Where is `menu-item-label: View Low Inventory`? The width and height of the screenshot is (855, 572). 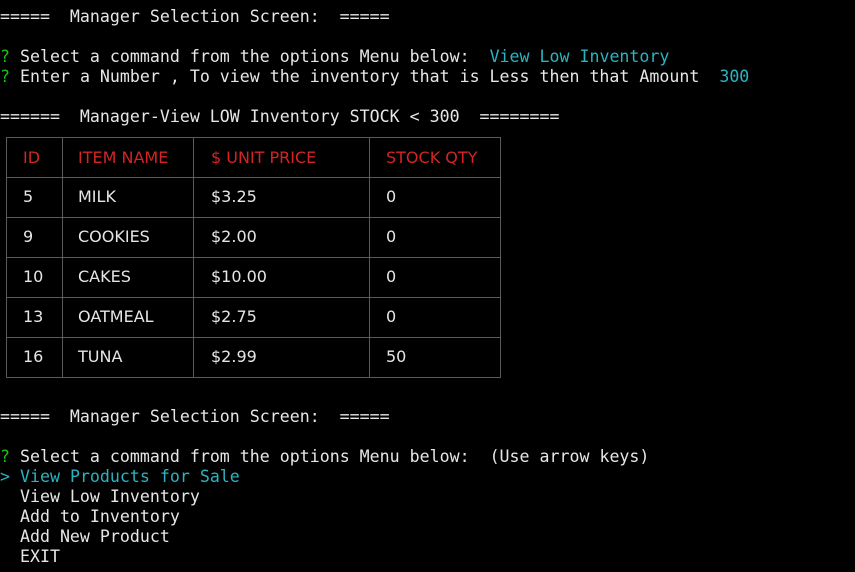 menu-item-label: View Low Inventory is located at coordinates (109, 496).